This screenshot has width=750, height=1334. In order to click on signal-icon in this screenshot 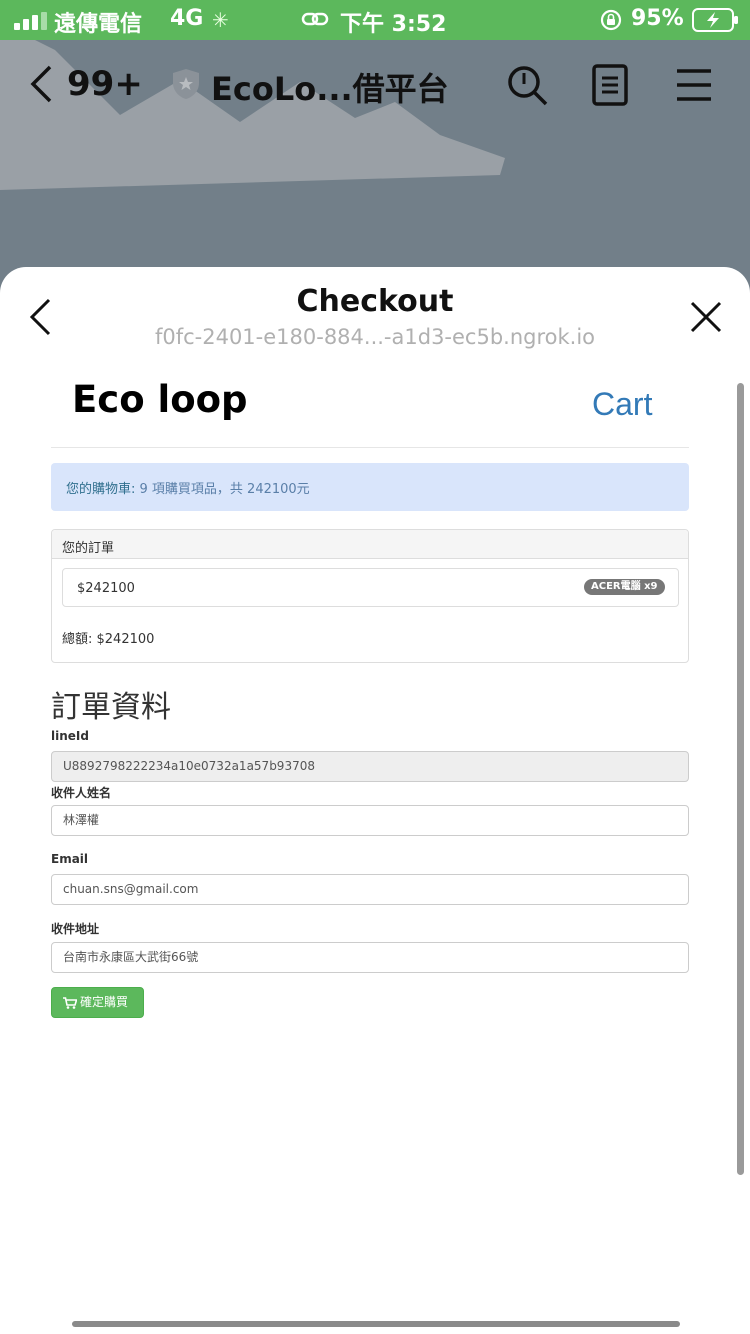, I will do `click(30, 21)`.